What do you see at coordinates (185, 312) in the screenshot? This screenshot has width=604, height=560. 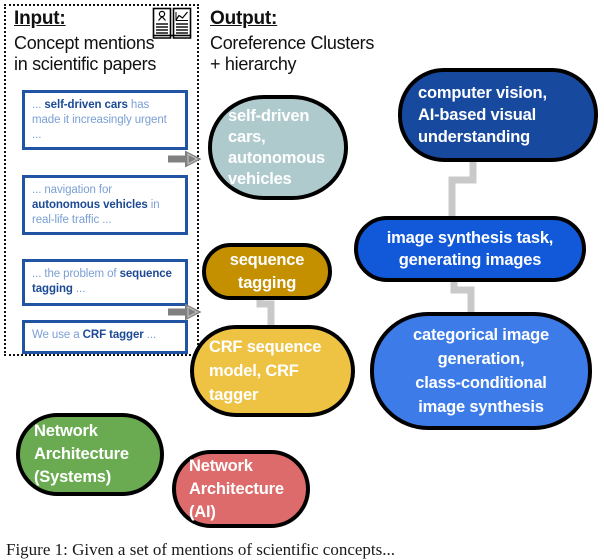 I see `arrow-mentions-to-crf-cluster` at bounding box center [185, 312].